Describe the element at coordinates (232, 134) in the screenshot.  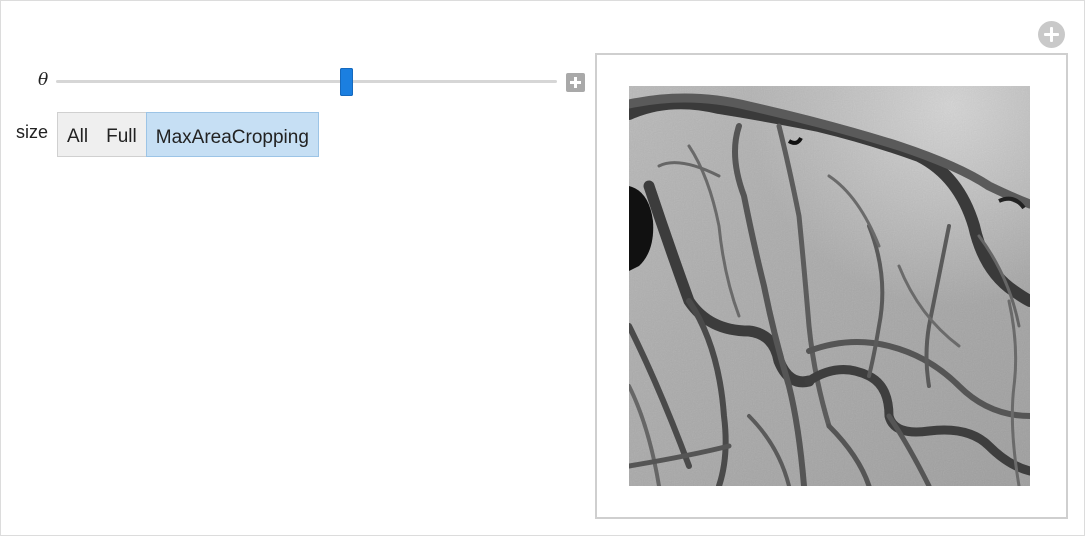
I see `size-option-maxareacropping: MaxAreaCropping` at that location.